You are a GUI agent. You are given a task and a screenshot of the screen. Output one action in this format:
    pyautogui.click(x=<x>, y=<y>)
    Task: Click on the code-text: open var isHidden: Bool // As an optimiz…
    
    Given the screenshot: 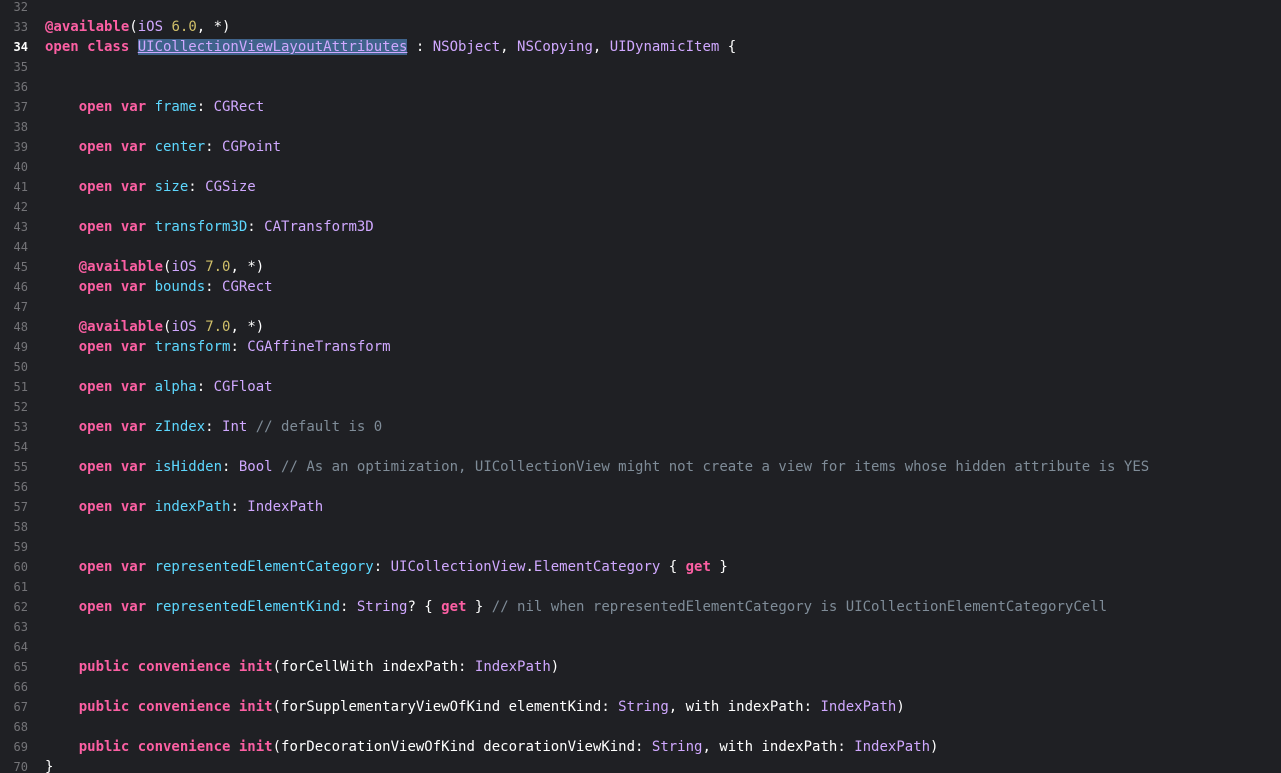 What is the action you would take?
    pyautogui.click(x=597, y=467)
    